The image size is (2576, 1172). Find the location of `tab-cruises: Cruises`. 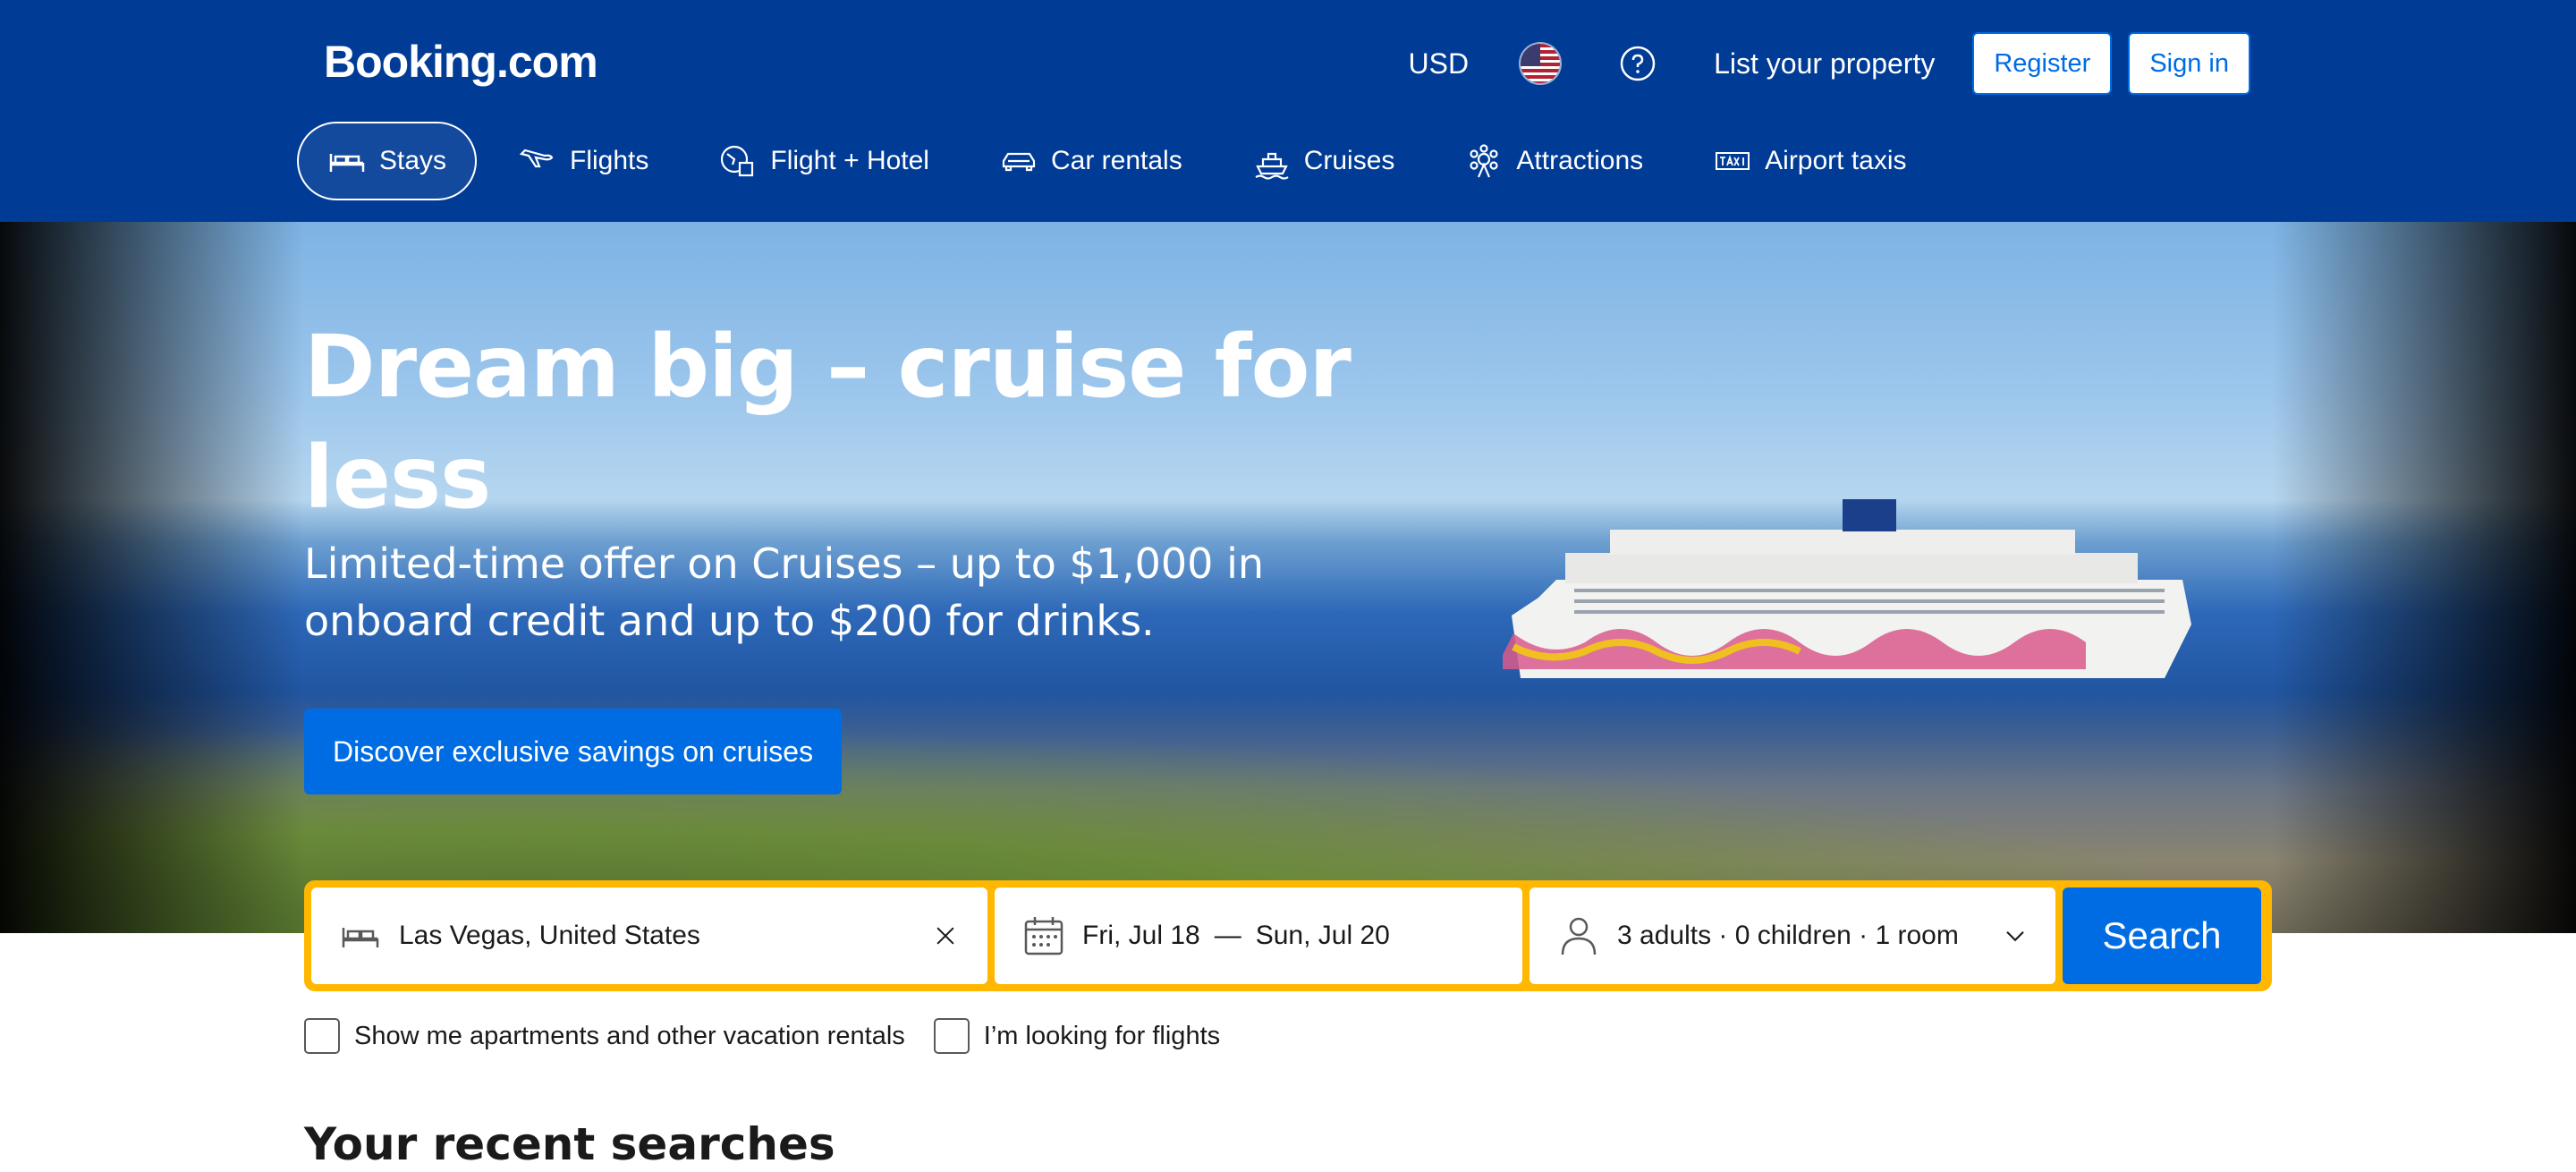

tab-cruises: Cruises is located at coordinates (1324, 161).